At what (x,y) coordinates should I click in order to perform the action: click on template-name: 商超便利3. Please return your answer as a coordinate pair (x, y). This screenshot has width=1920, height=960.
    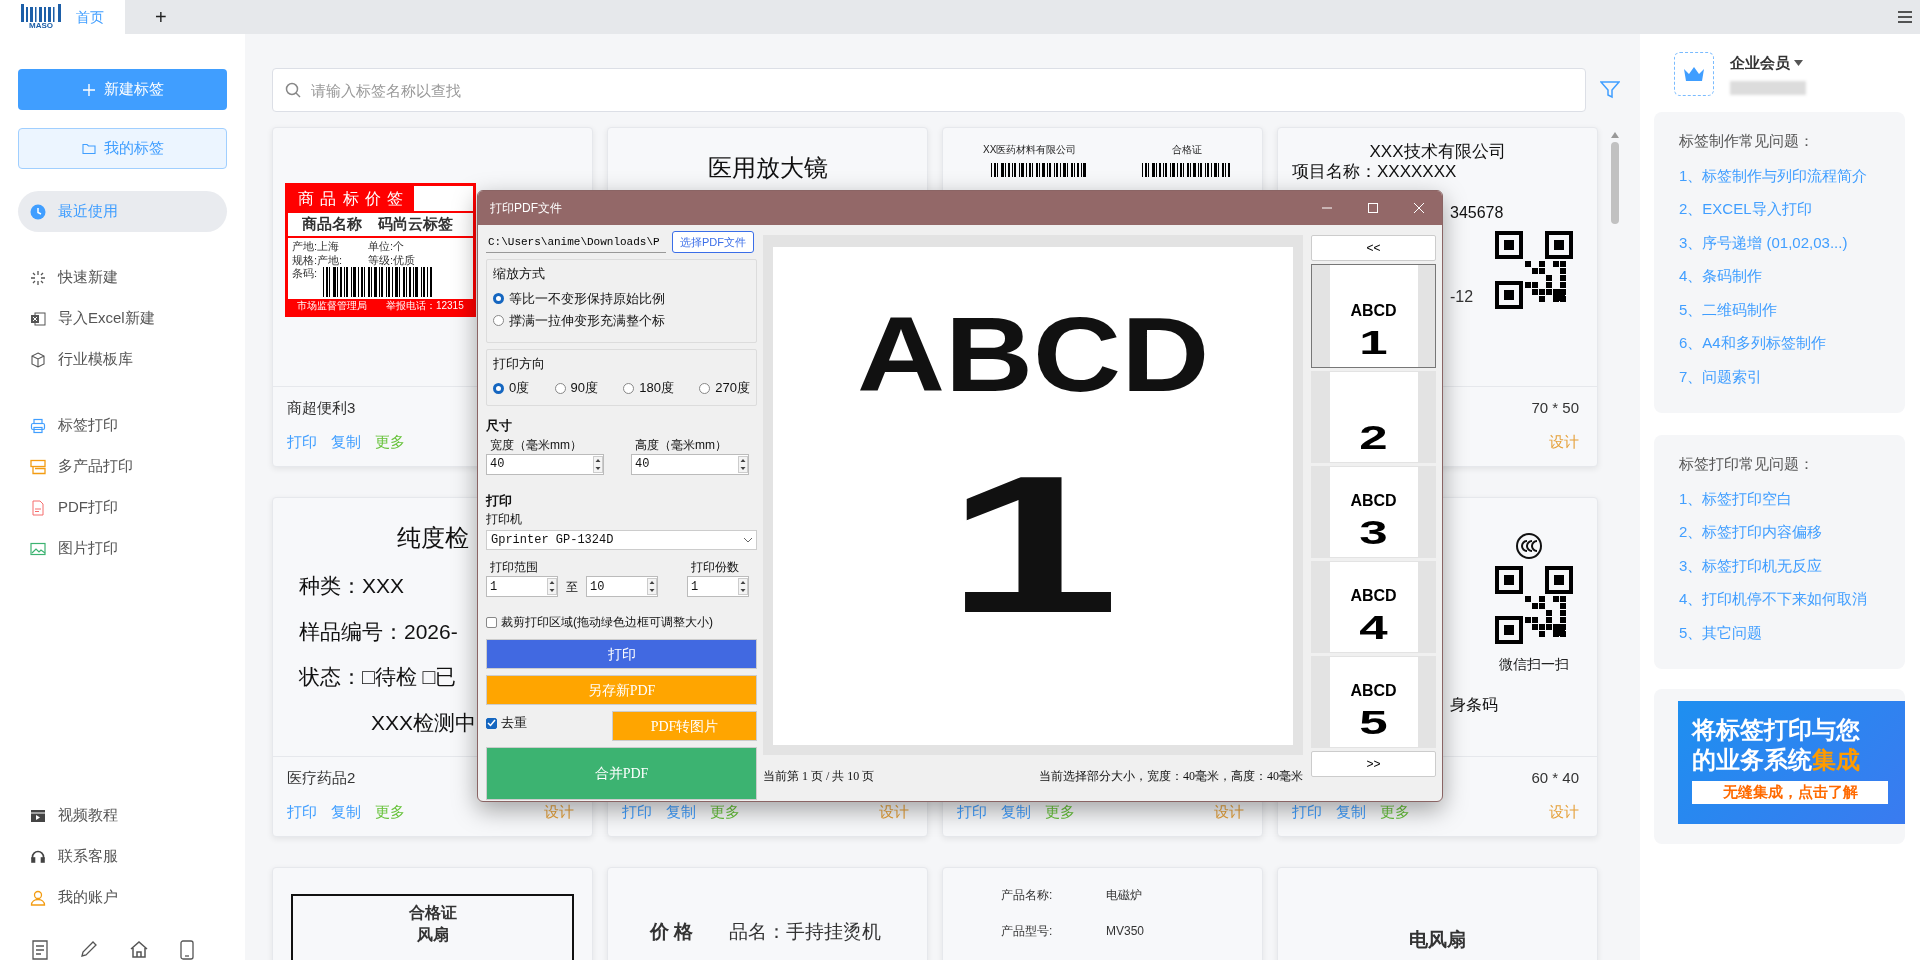
    Looking at the image, I should click on (321, 408).